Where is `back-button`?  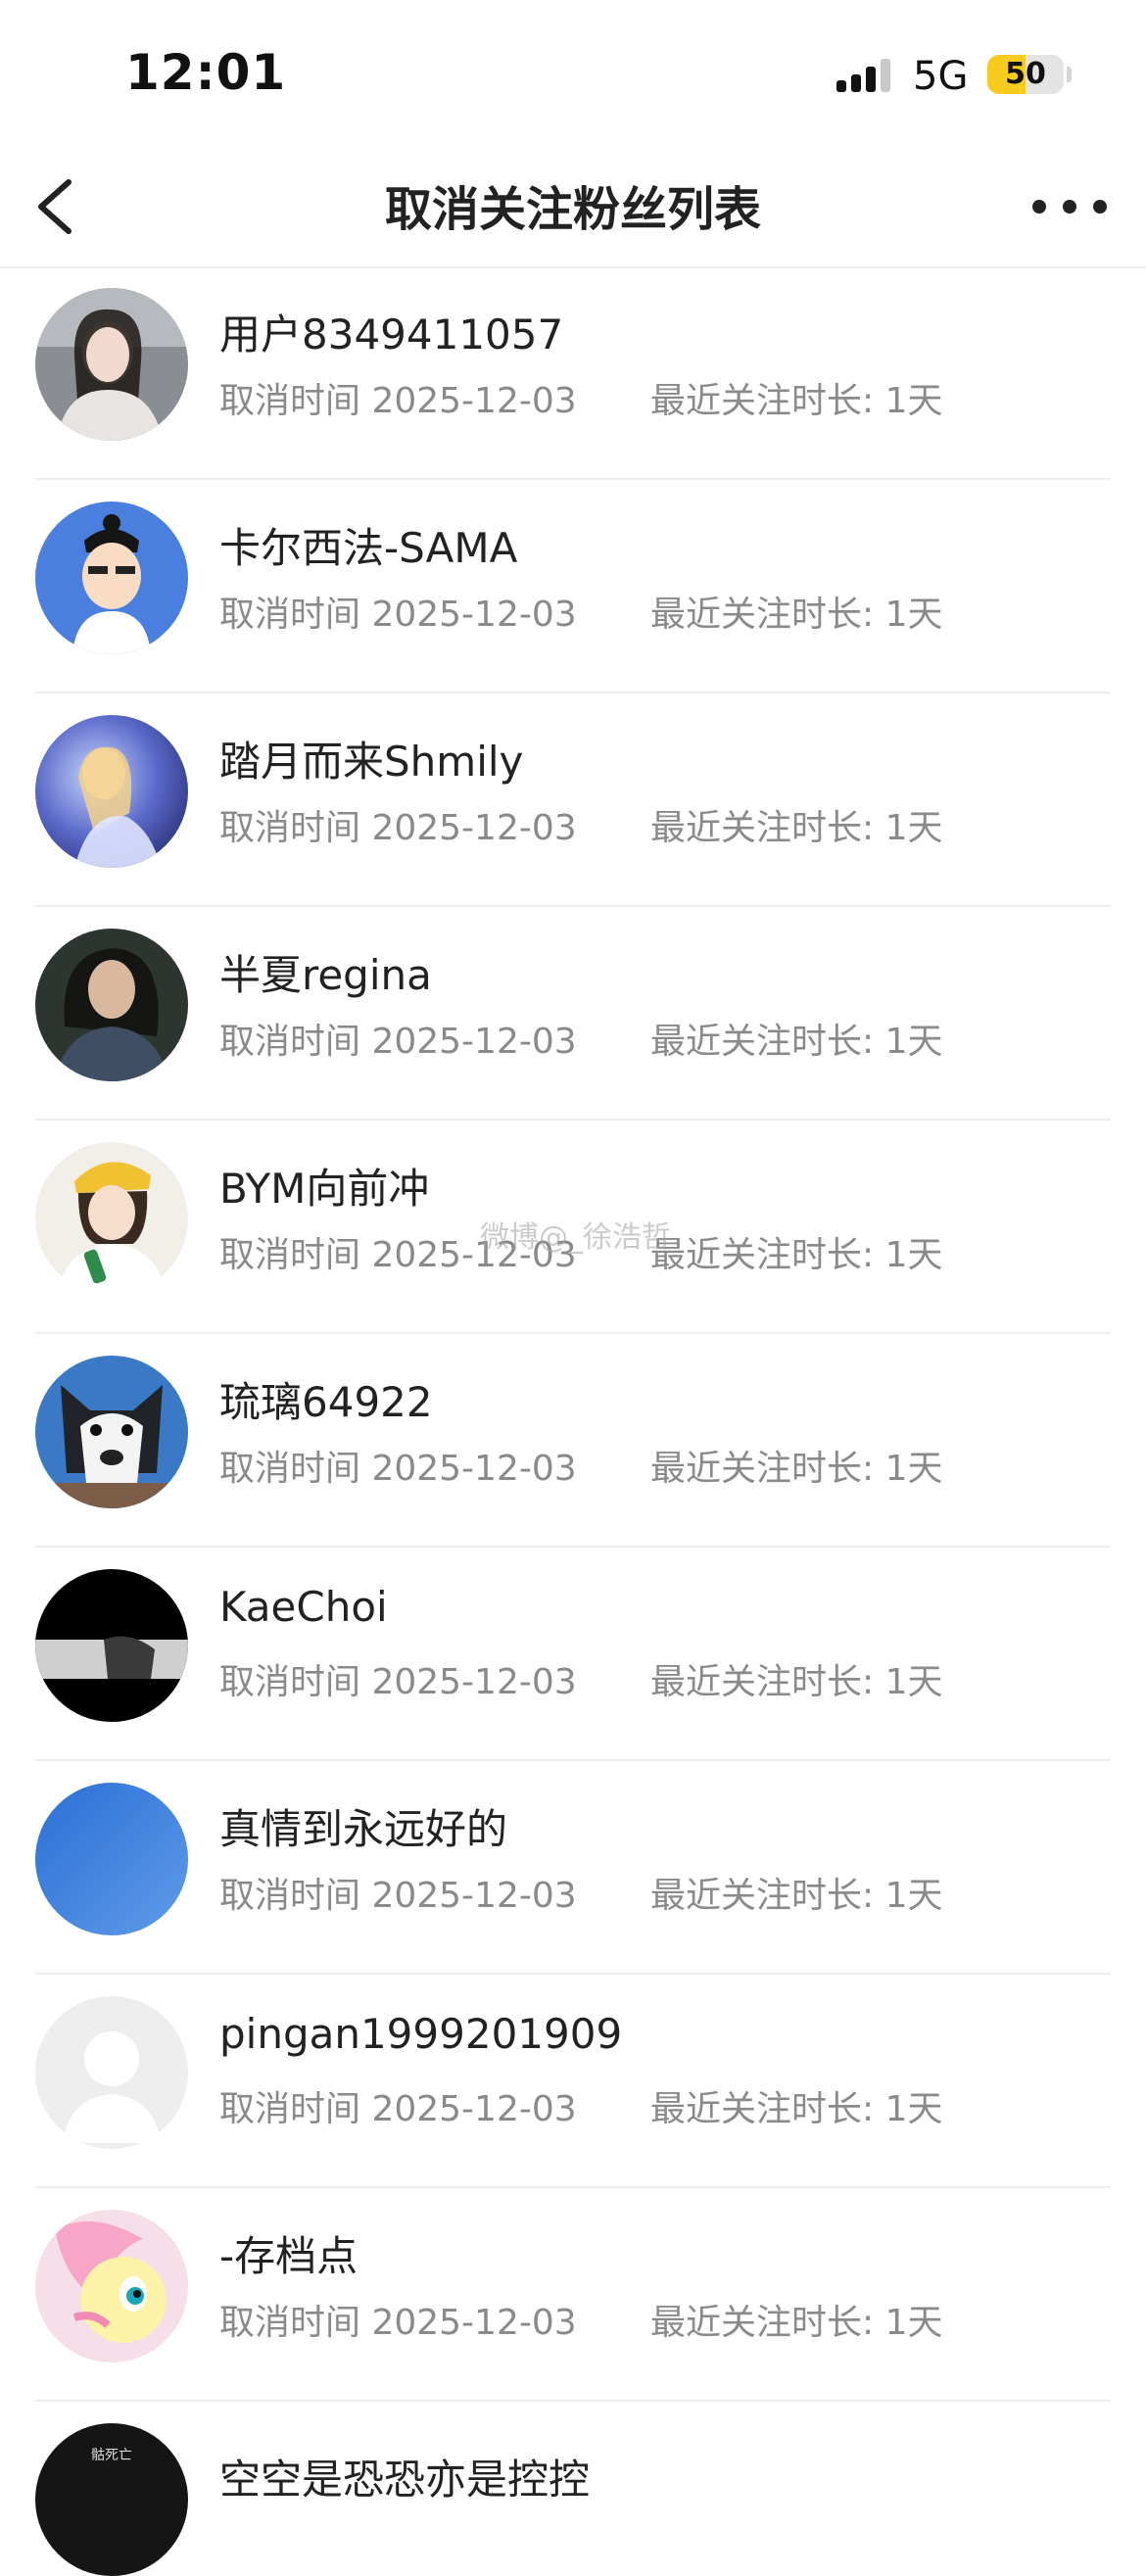 back-button is located at coordinates (61, 207).